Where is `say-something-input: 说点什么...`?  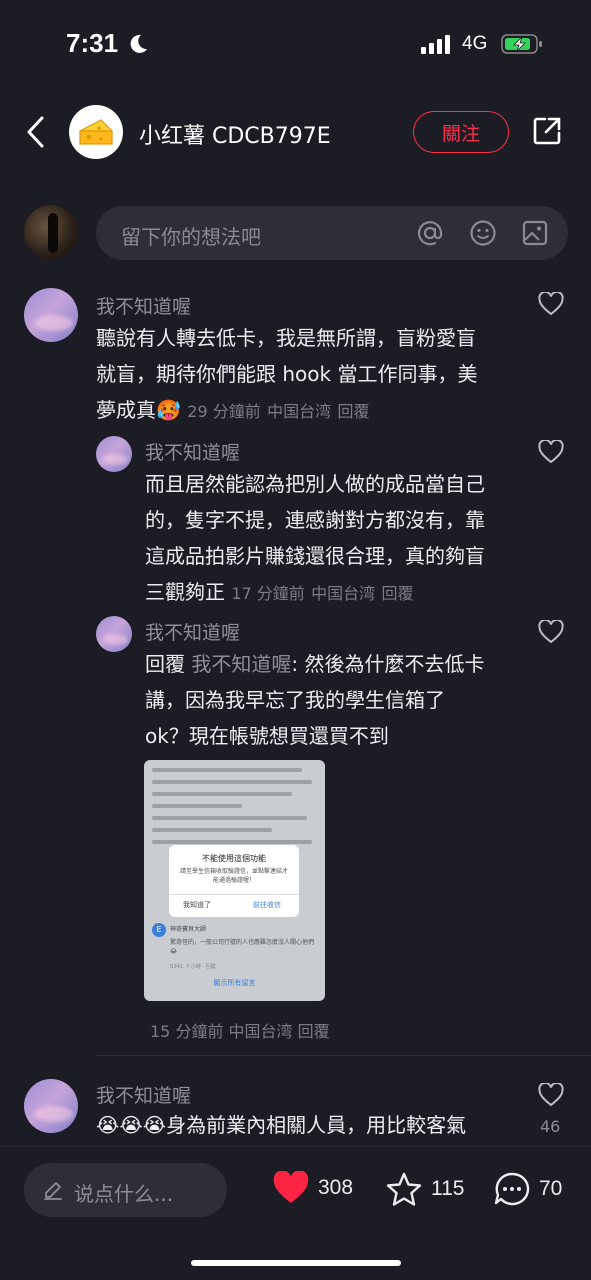
say-something-input: 说点什么... is located at coordinates (125, 1190).